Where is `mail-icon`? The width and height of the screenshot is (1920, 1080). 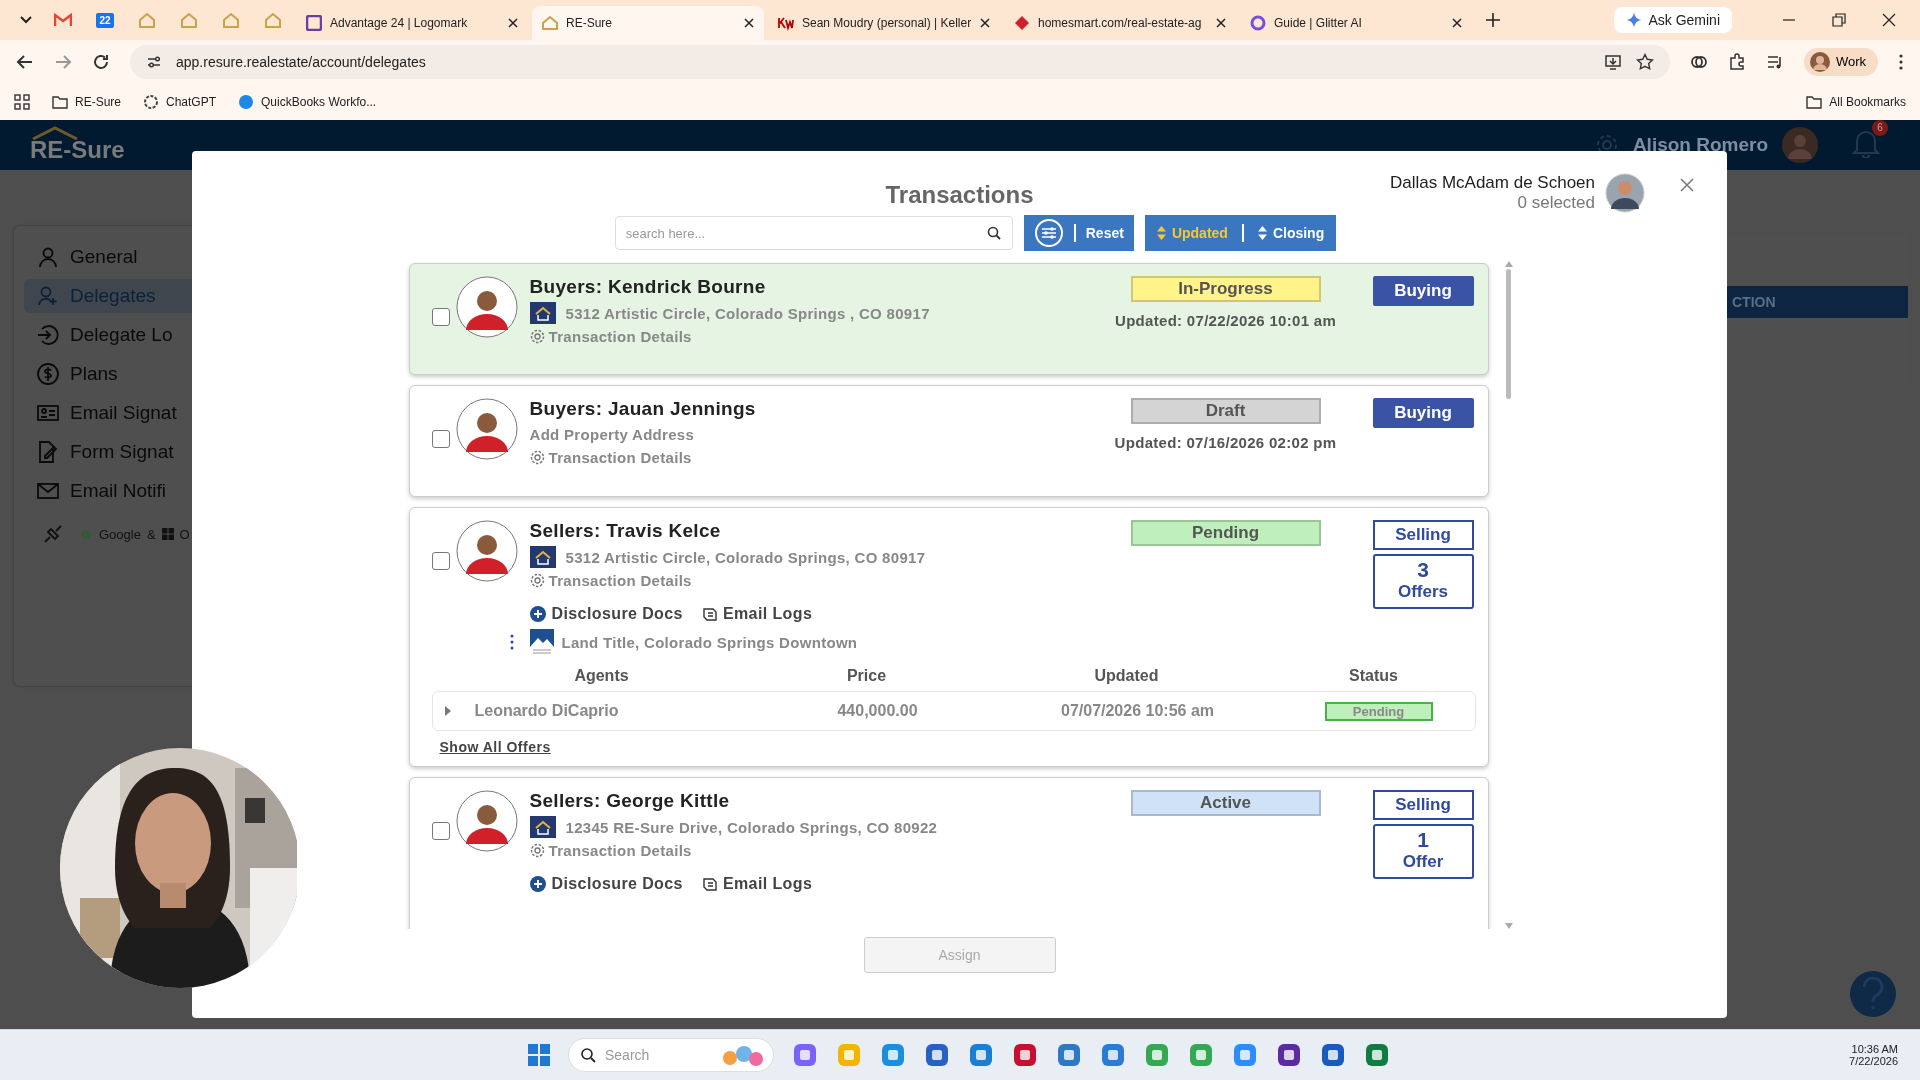 mail-icon is located at coordinates (63, 20).